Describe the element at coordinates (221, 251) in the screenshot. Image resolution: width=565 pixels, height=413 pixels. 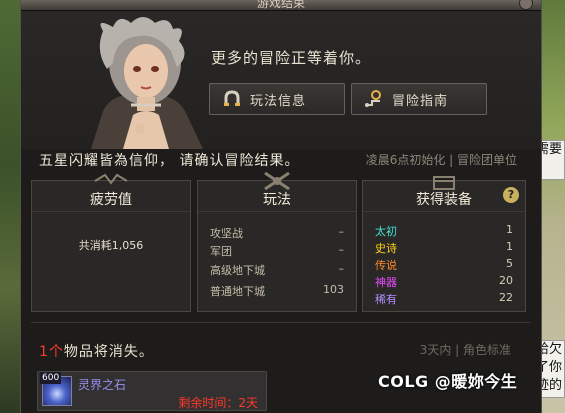
I see `play-row-name: 军团` at that location.